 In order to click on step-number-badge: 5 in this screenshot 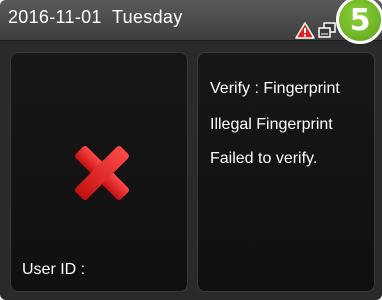, I will do `click(359, 22)`.